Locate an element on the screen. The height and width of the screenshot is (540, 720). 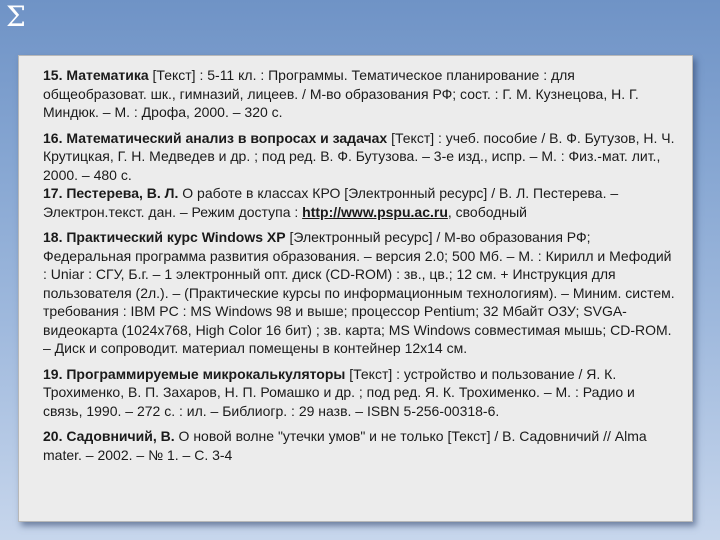
entry-title: Пестерева, В. Л. is located at coordinates (122, 193).